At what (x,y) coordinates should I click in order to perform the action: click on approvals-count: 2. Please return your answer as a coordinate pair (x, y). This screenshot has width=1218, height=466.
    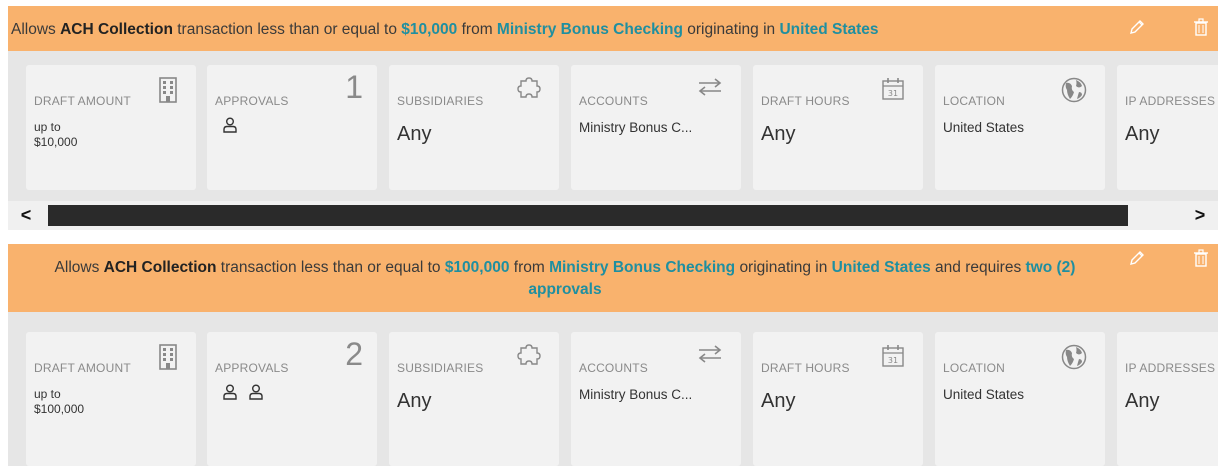
    Looking at the image, I should click on (354, 354).